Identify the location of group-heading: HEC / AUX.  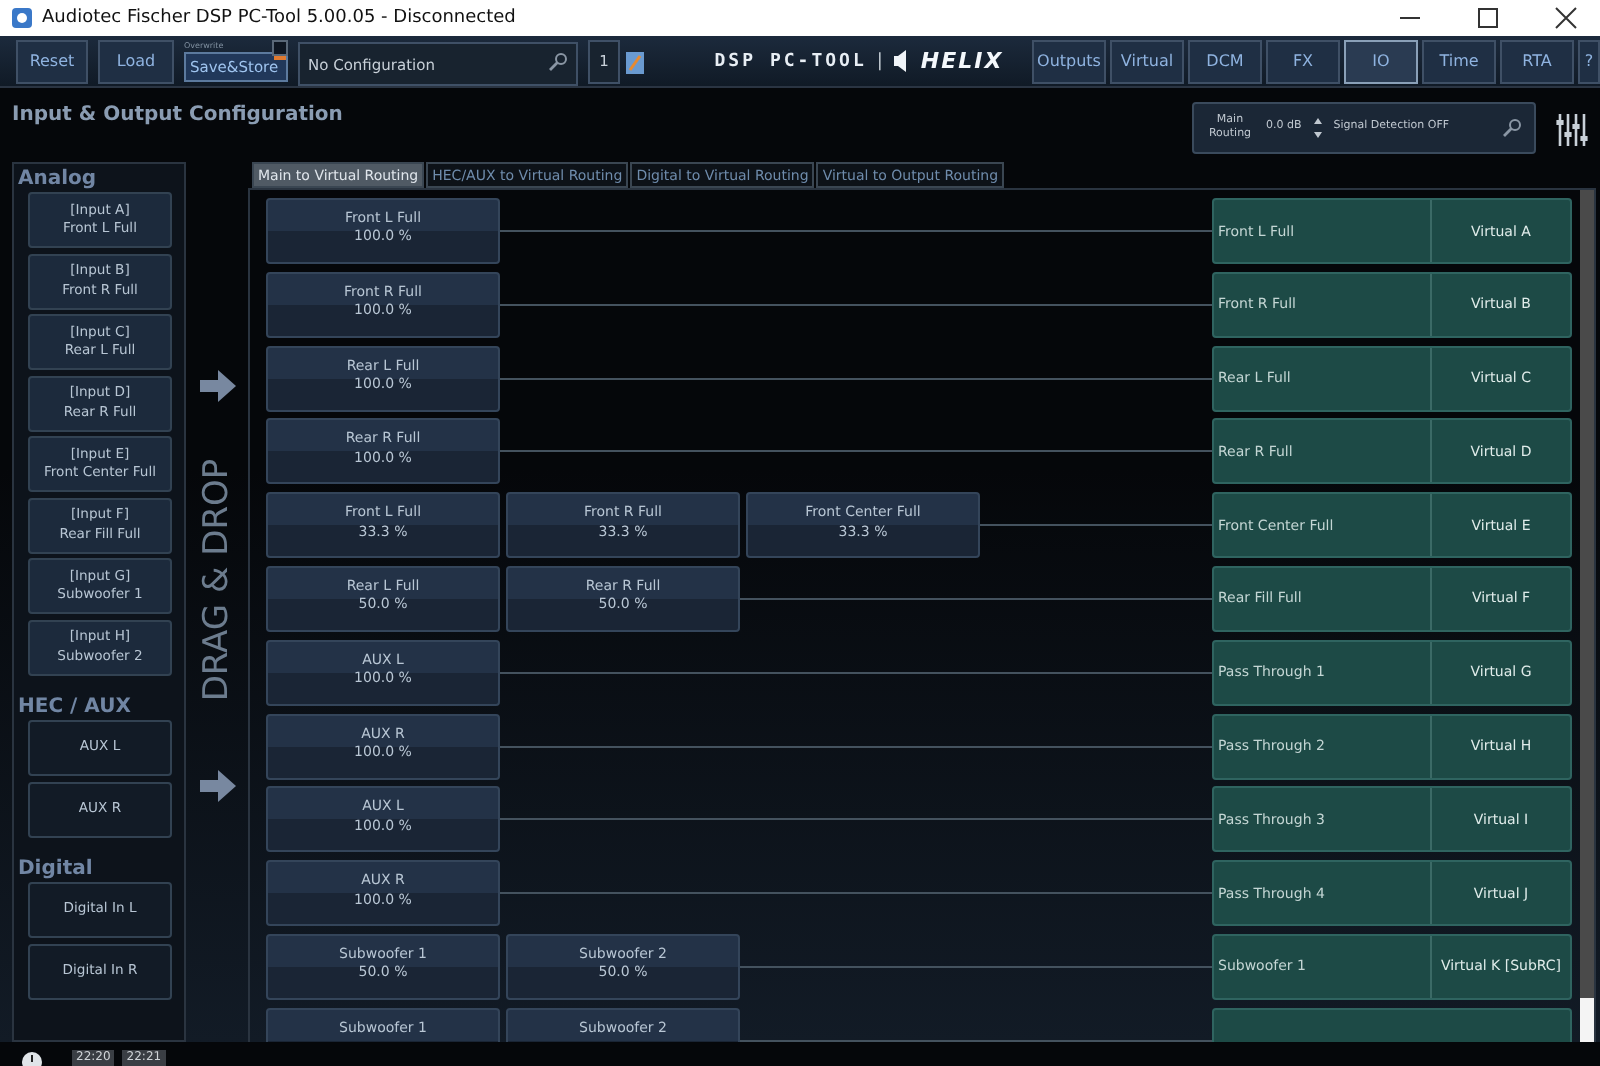
(75, 707).